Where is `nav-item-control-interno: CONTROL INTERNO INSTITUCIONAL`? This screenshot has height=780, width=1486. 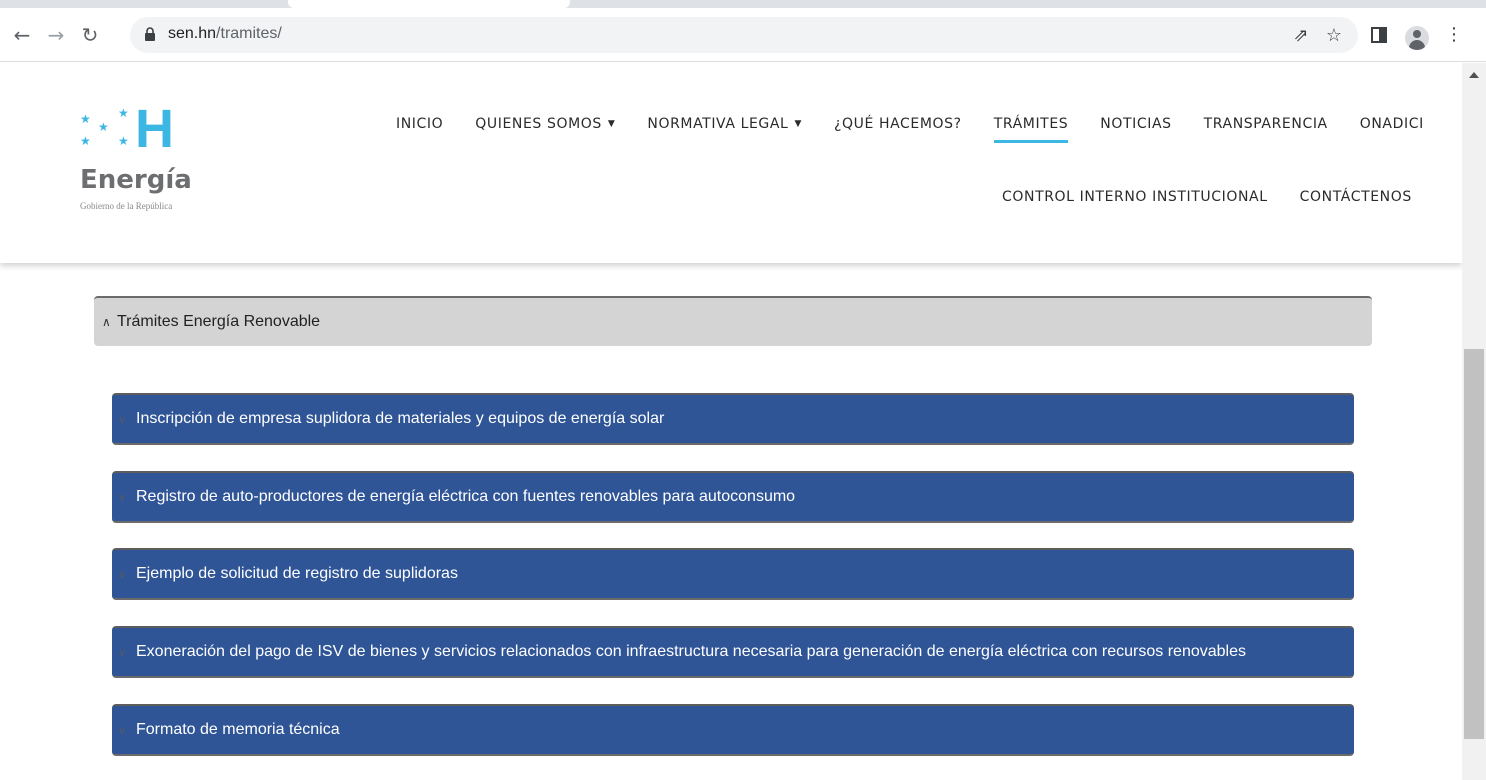 nav-item-control-interno: CONTROL INTERNO INSTITUCIONAL is located at coordinates (1135, 197).